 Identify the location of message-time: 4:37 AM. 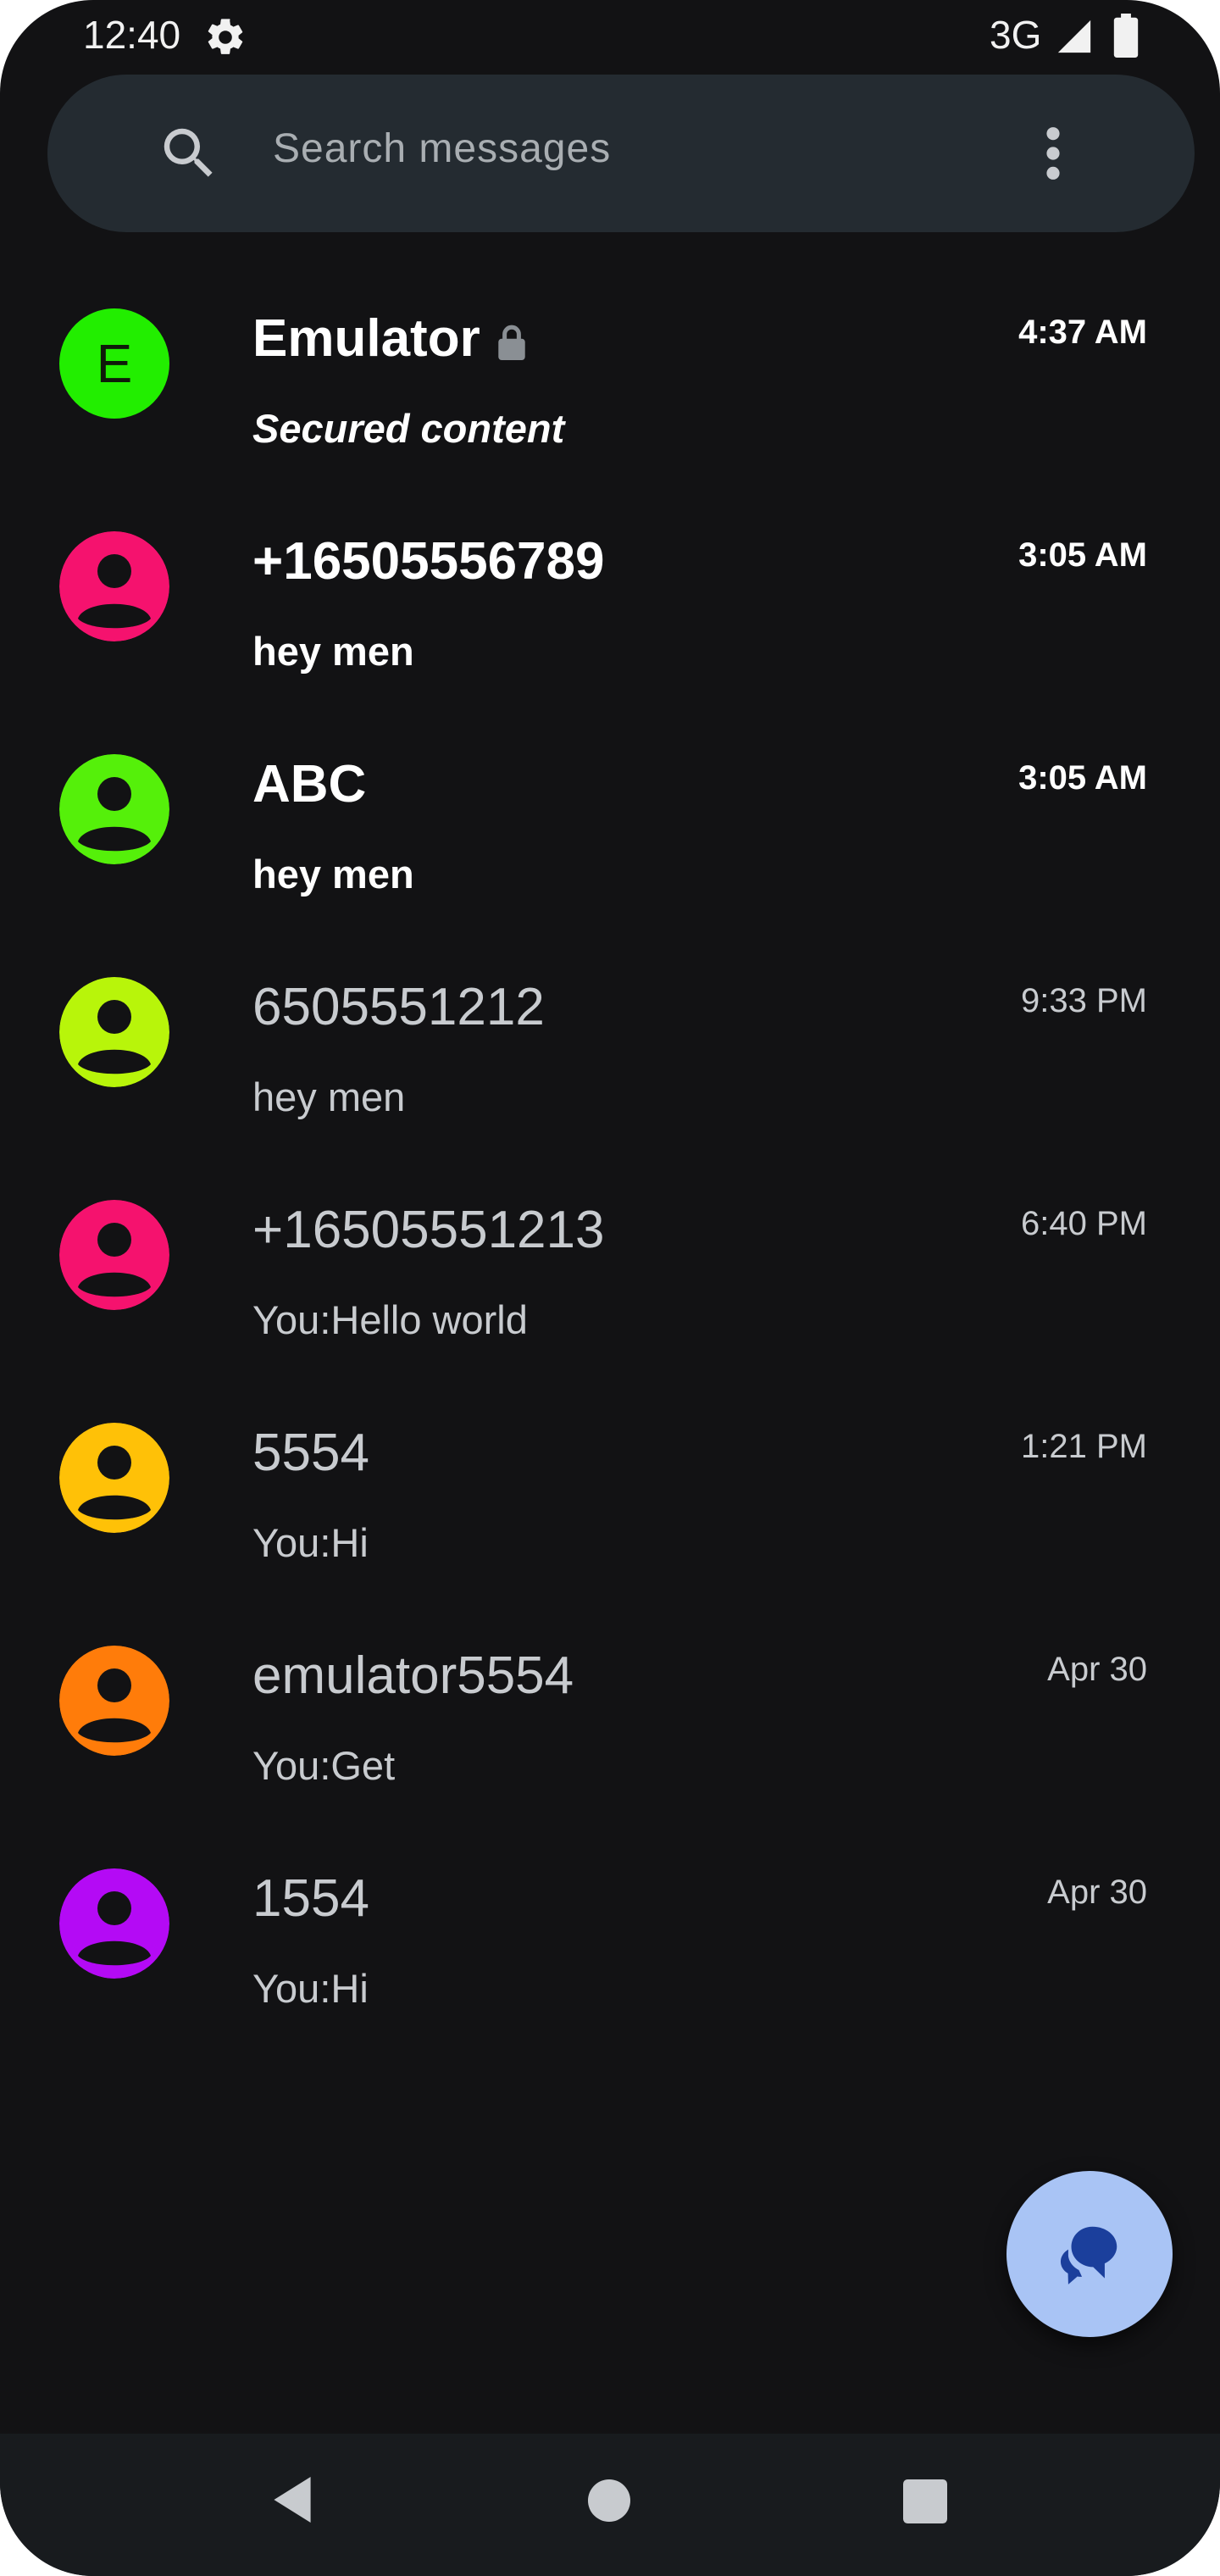
(1082, 332).